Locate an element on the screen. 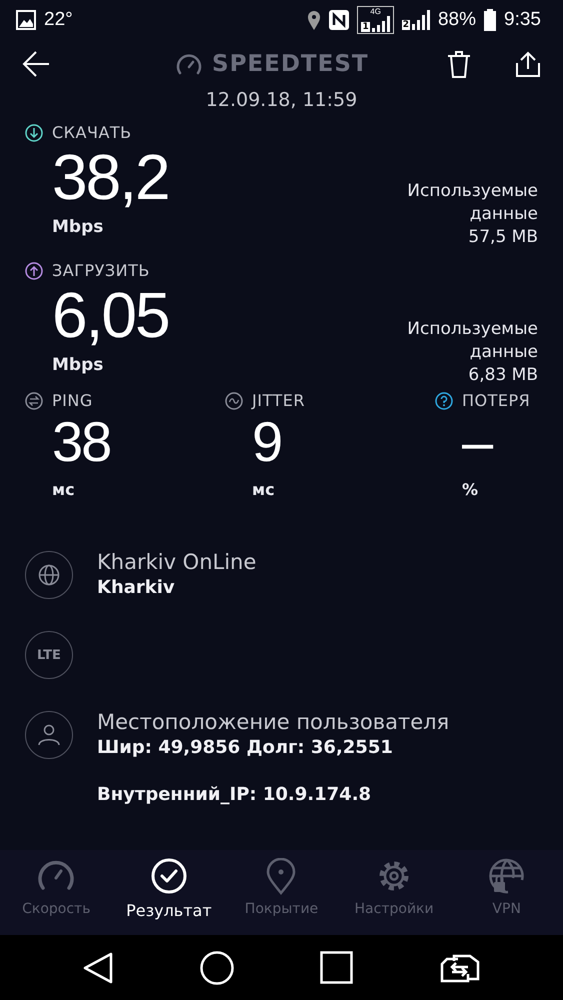 This screenshot has width=563, height=1000. nfc-icon is located at coordinates (339, 20).